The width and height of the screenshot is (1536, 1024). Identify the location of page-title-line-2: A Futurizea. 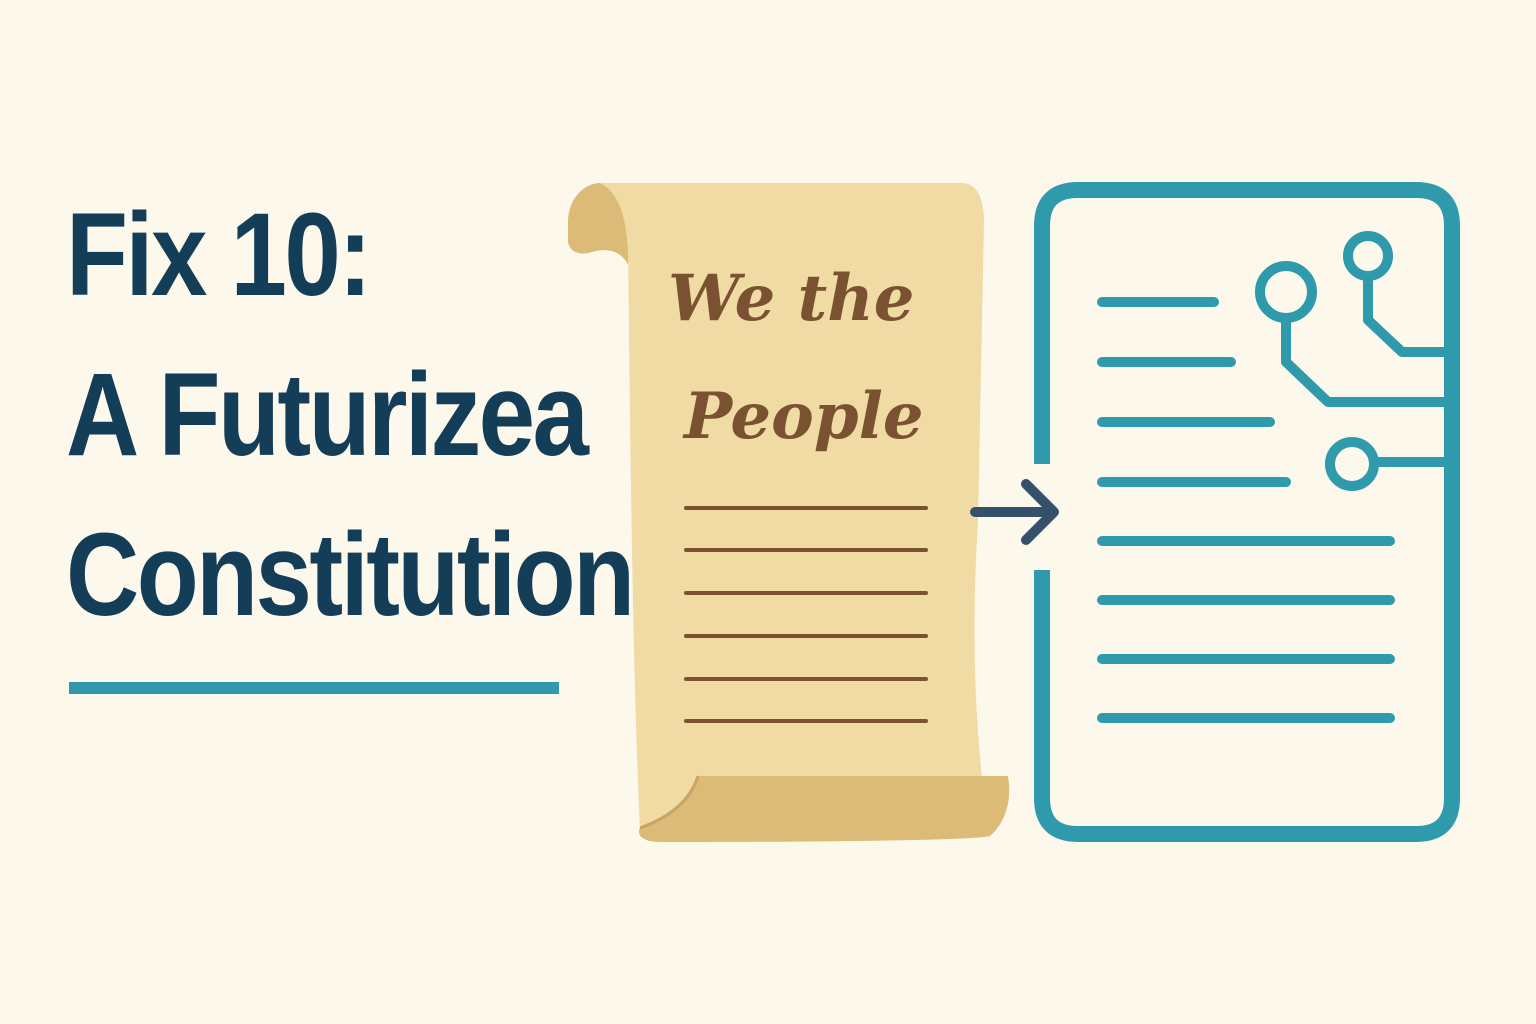
(327, 415).